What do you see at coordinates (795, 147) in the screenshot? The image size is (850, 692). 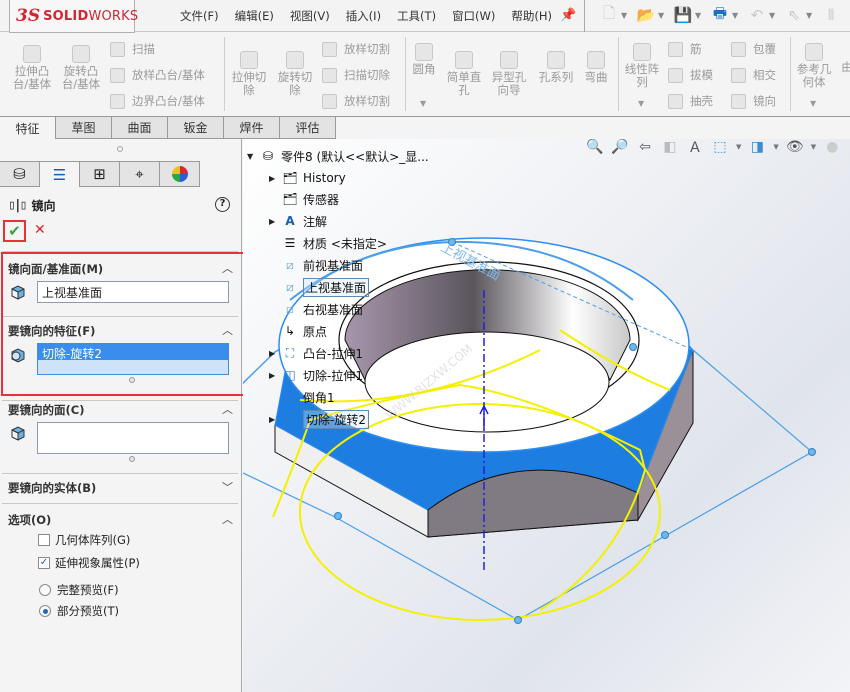 I see `hide-show-items-icon: 👁` at bounding box center [795, 147].